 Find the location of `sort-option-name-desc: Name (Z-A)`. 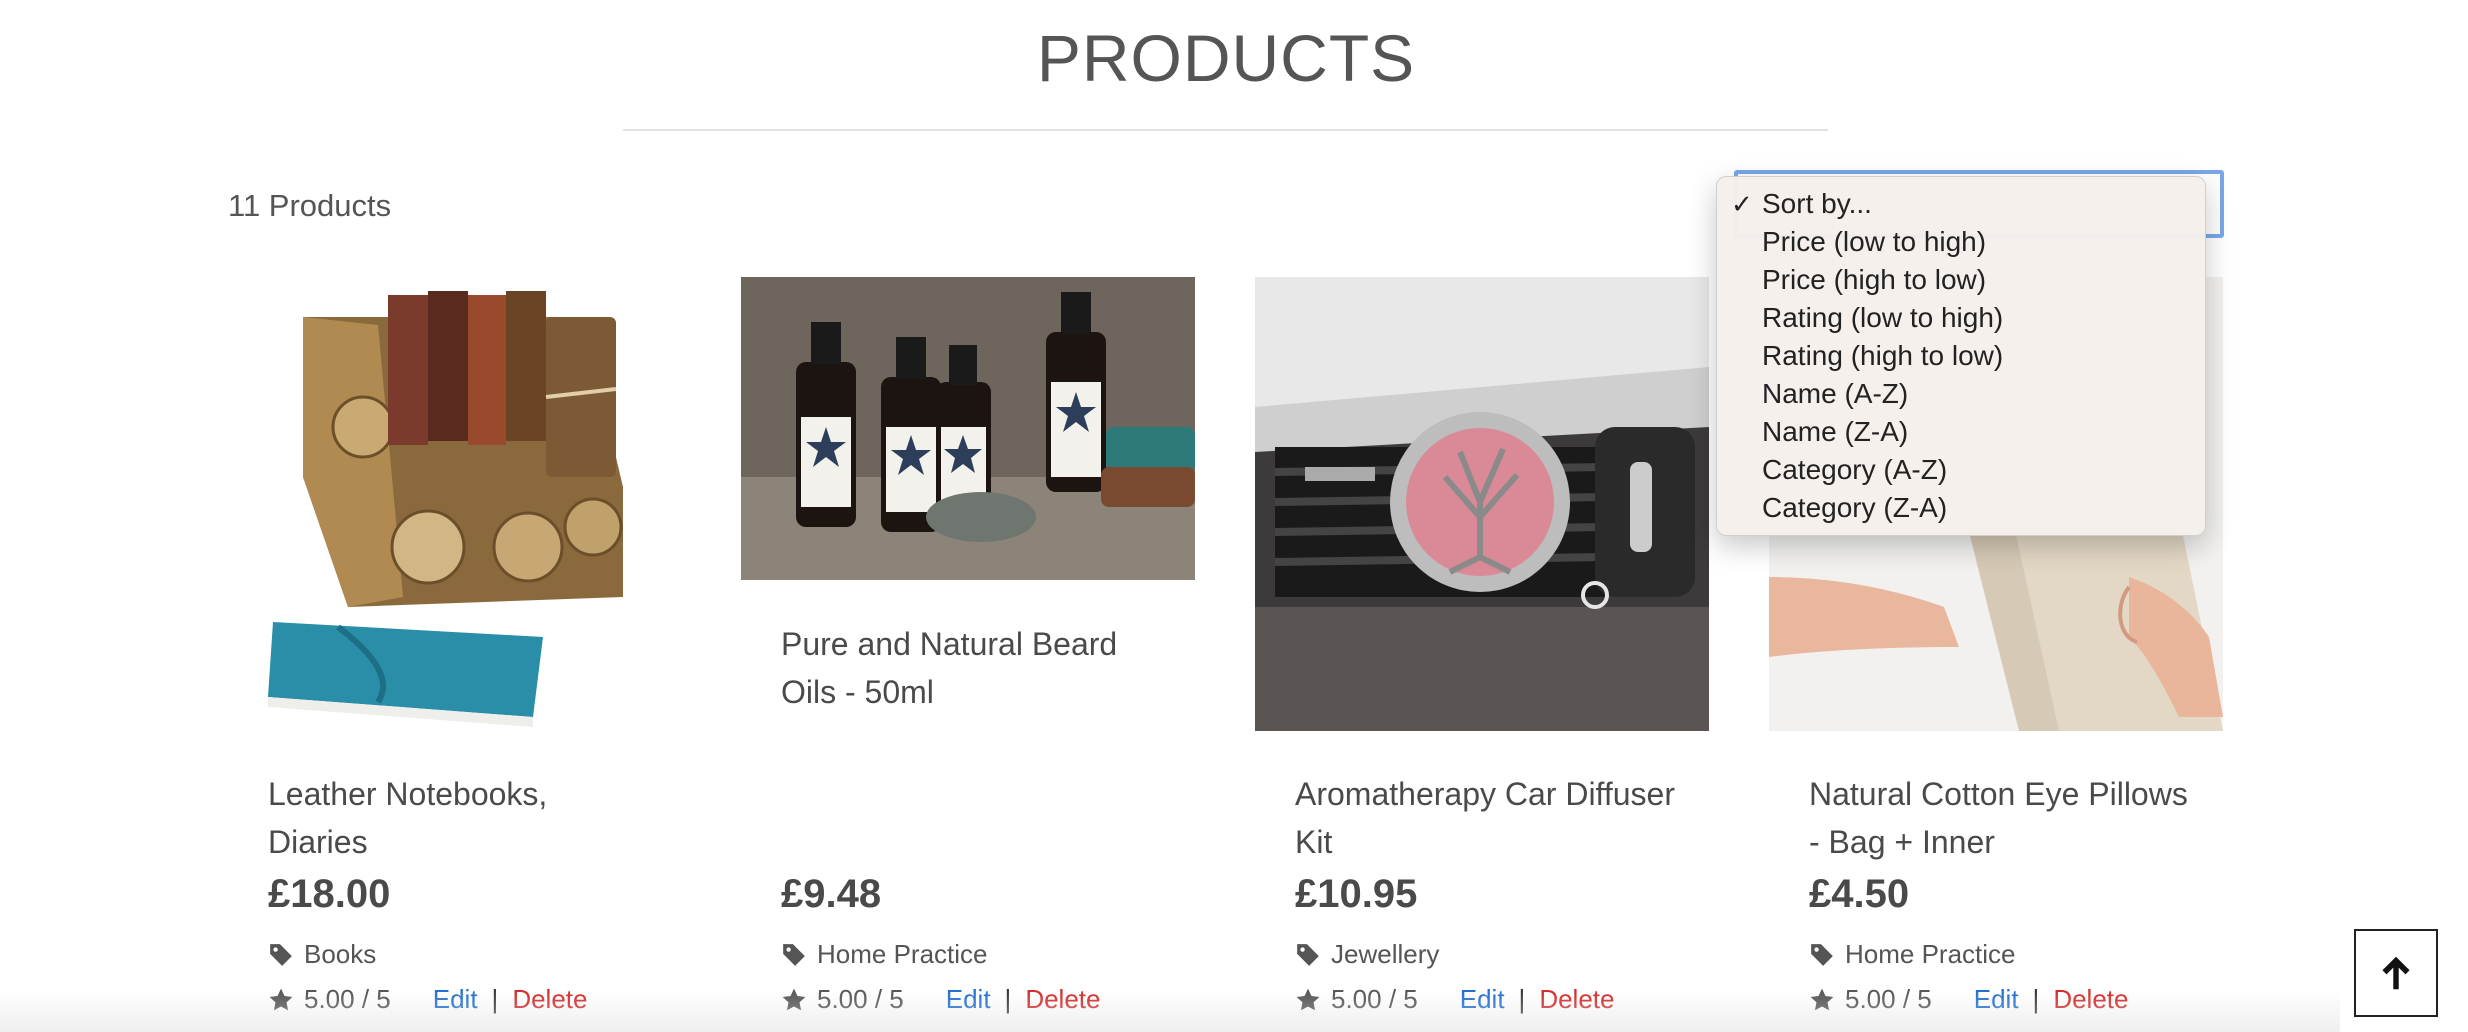

sort-option-name-desc: Name (Z-A) is located at coordinates (1961, 432).